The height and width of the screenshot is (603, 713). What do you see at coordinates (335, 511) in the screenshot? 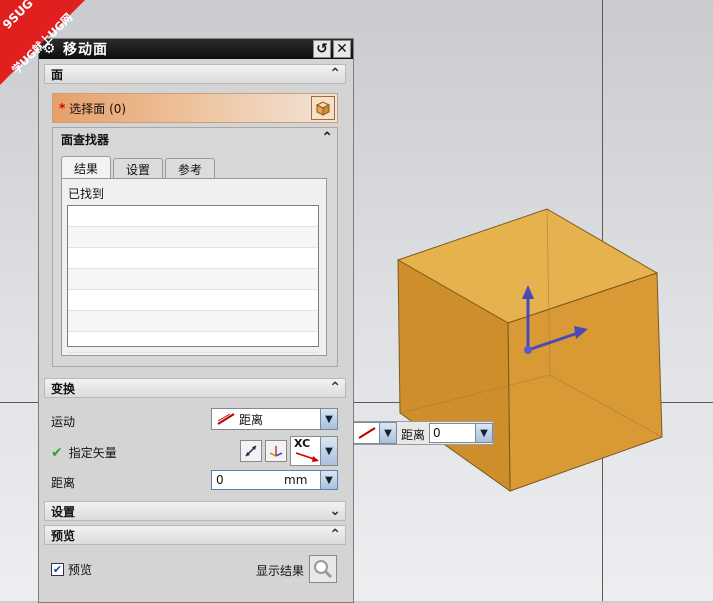
I see `chevron-down-icon: ⌄` at bounding box center [335, 511].